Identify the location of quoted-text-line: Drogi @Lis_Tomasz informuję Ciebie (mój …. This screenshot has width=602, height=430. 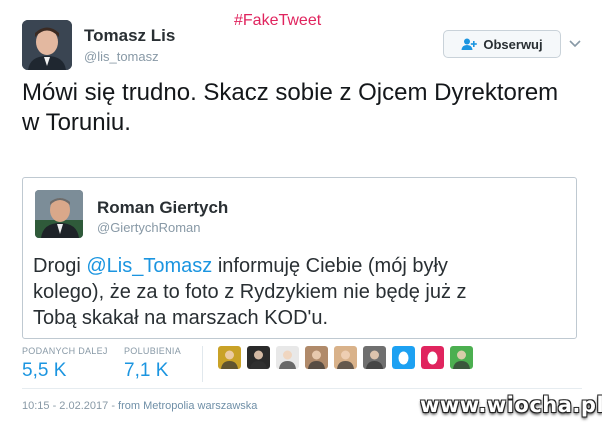
(298, 266).